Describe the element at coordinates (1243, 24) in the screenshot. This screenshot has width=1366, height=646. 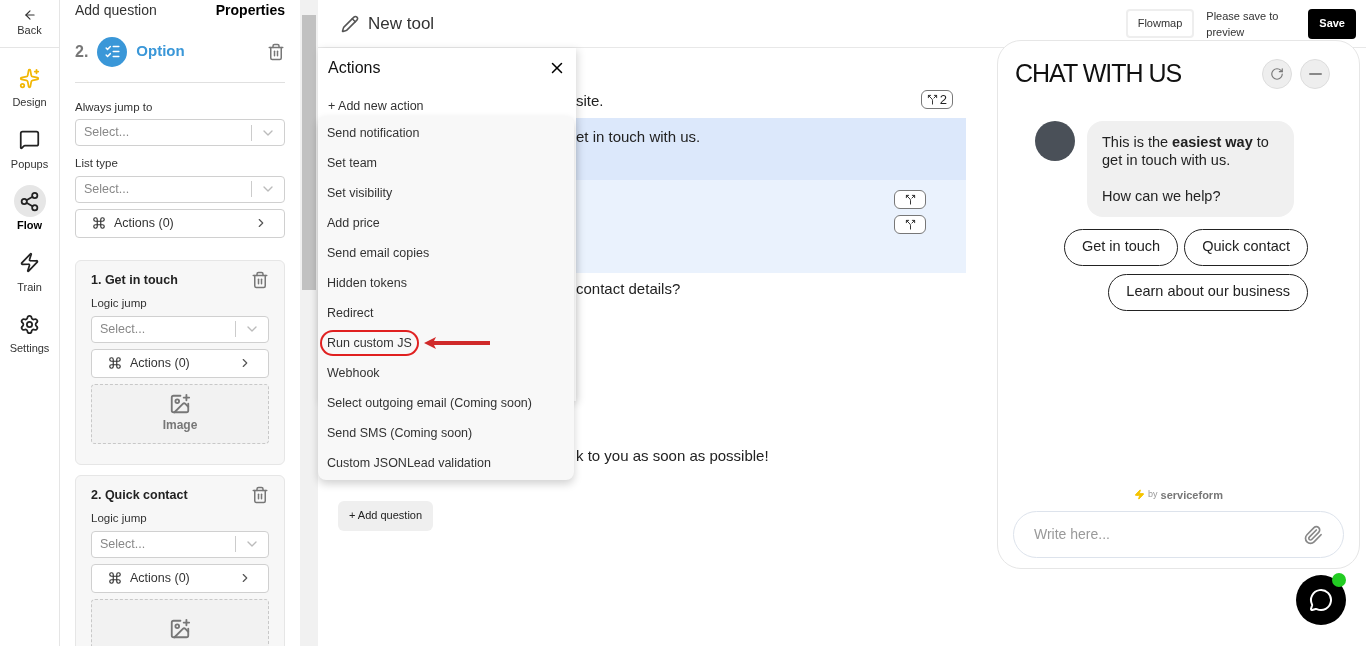
I see `save-hint: Please save to preview` at that location.